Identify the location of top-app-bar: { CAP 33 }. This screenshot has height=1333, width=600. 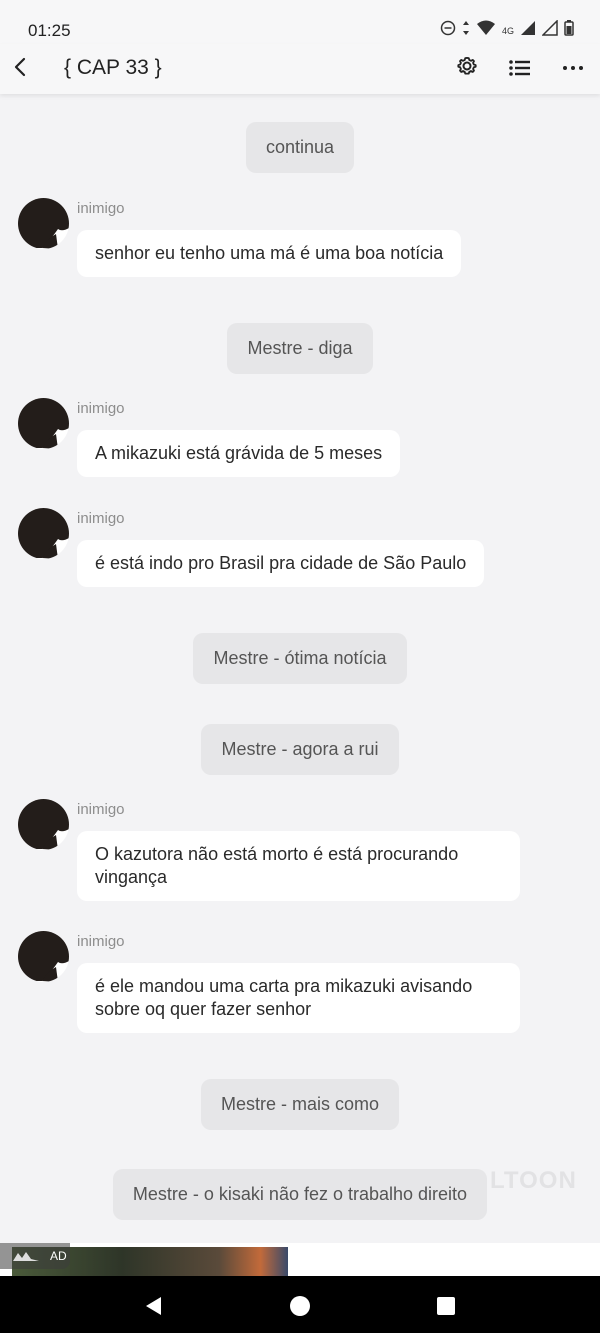
(300, 69).